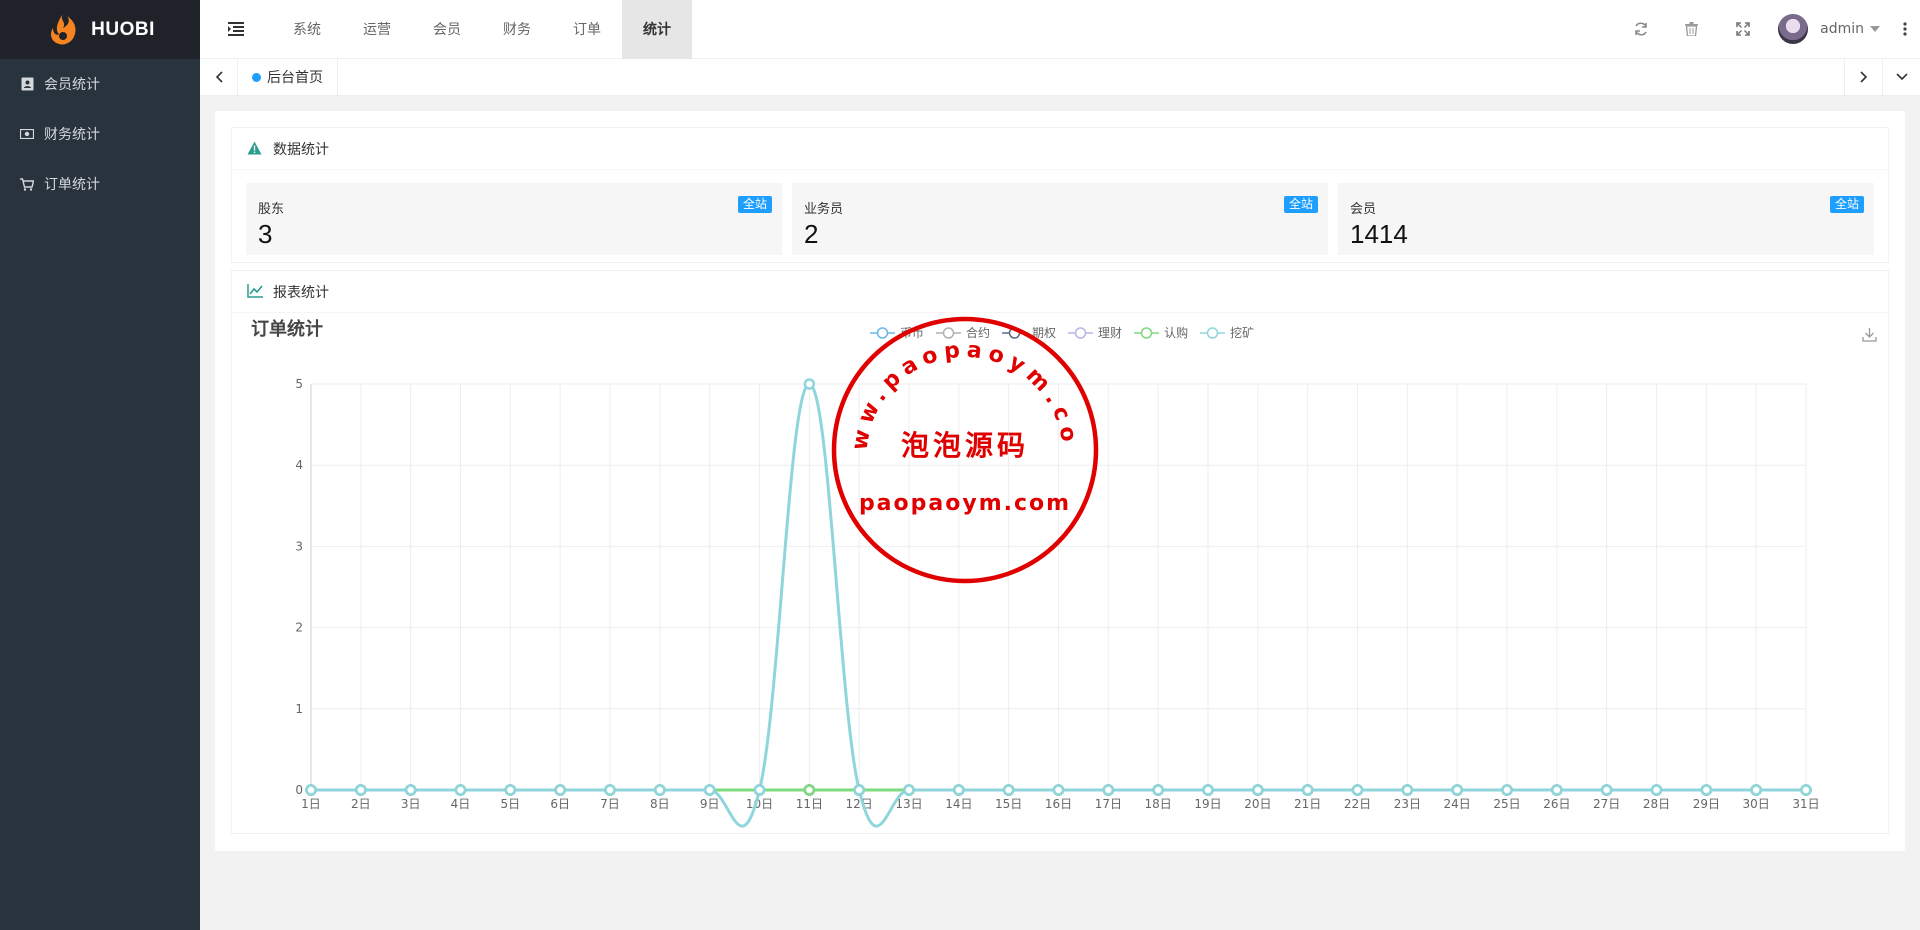 This screenshot has width=1920, height=930. What do you see at coordinates (27, 134) in the screenshot?
I see `money-icon` at bounding box center [27, 134].